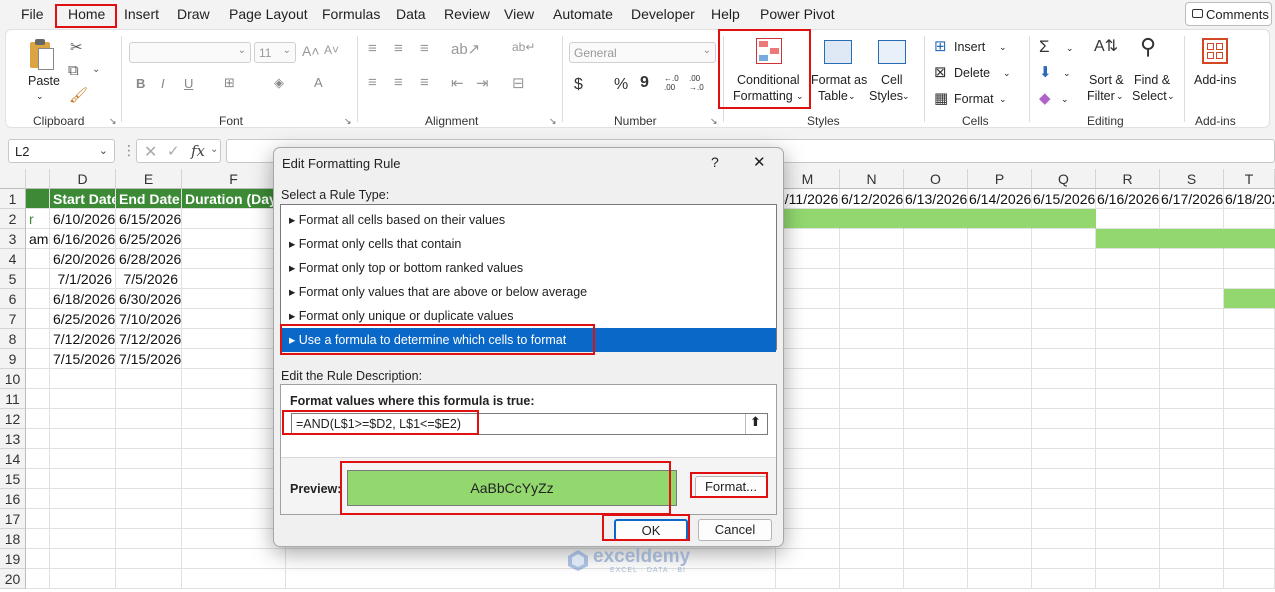  Describe the element at coordinates (13, 399) in the screenshot. I see `row-header: 11` at that location.